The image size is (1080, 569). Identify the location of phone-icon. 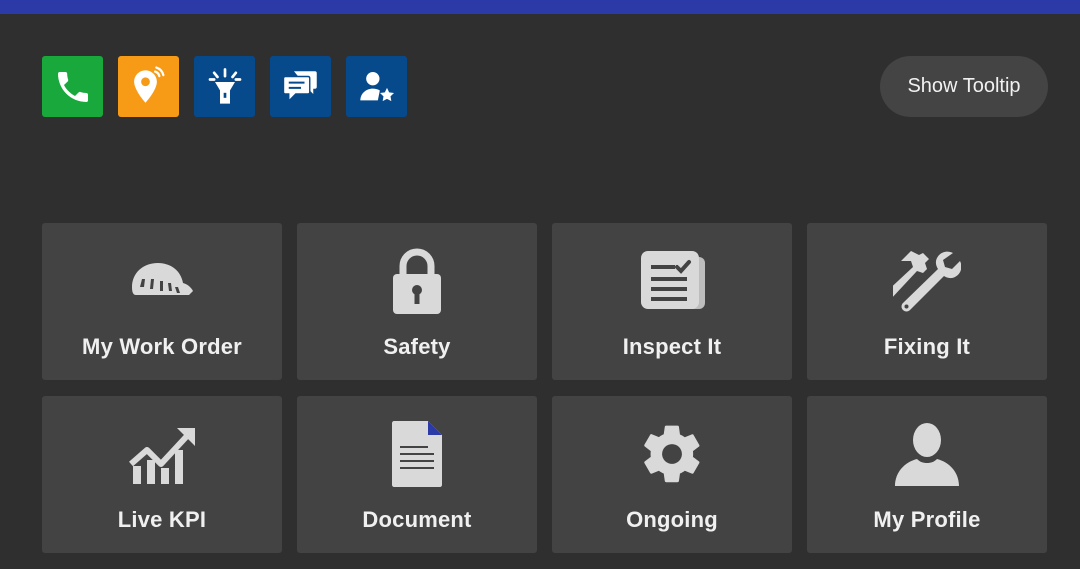
(72, 86).